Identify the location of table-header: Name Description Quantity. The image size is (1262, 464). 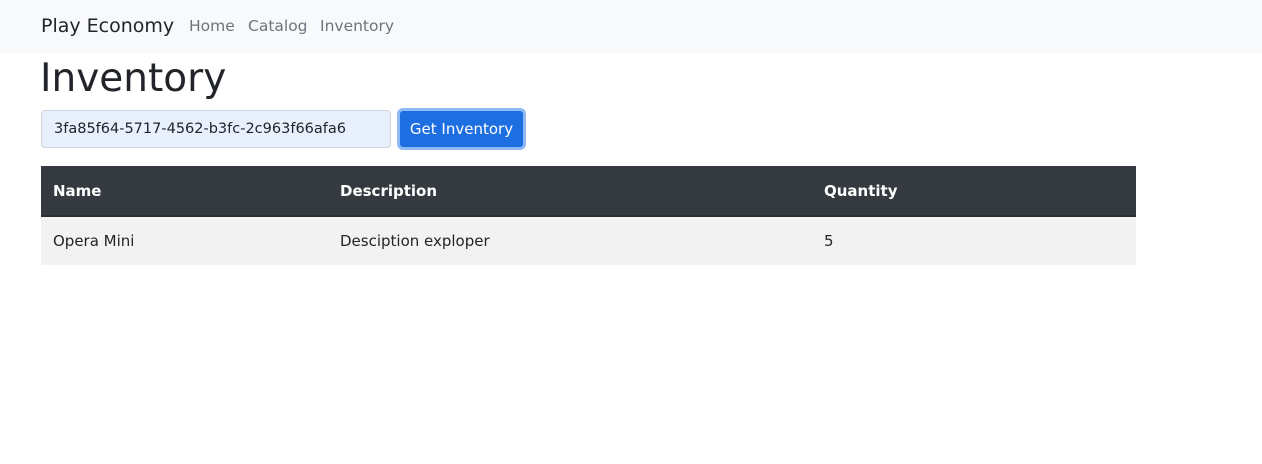
(588, 191).